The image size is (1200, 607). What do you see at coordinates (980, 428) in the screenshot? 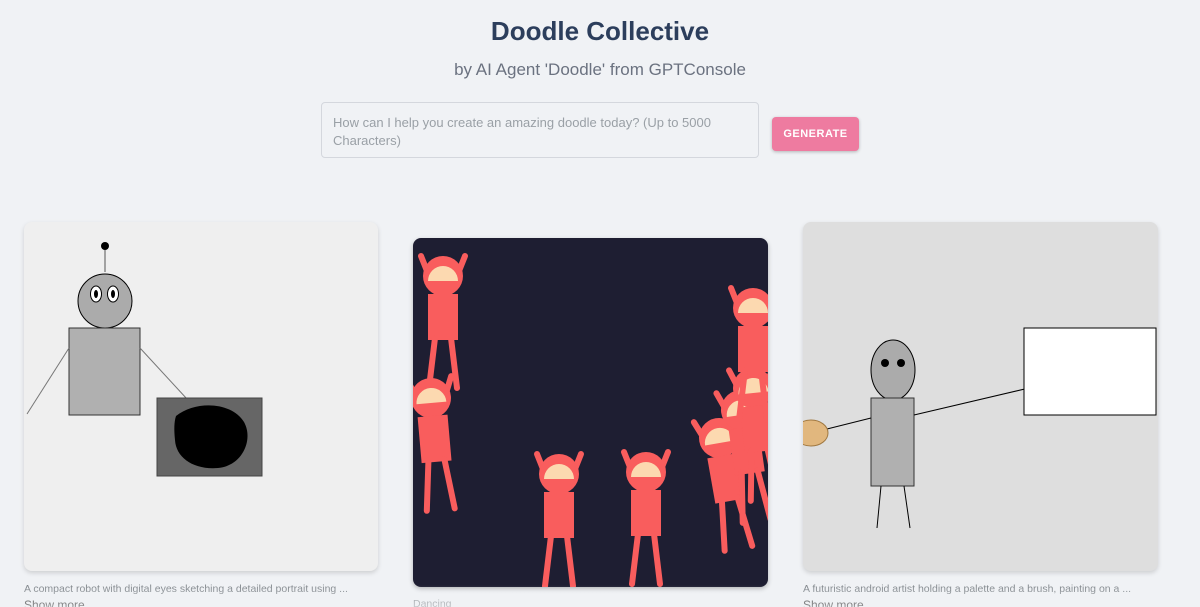
I see `android-doodle-image` at bounding box center [980, 428].